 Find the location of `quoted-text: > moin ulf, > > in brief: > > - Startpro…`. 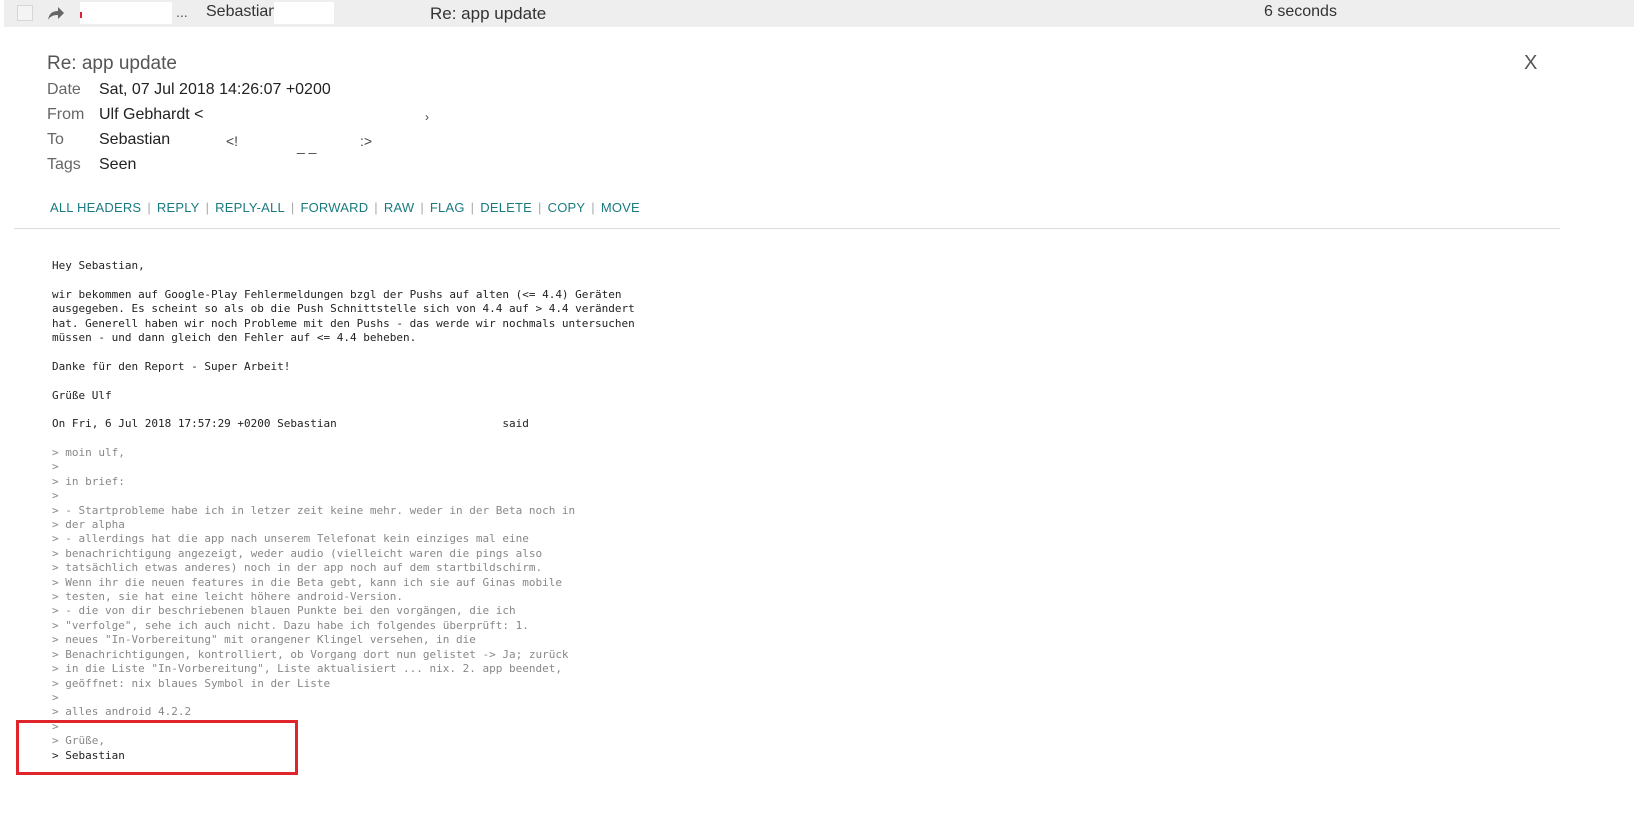

quoted-text: > moin ulf, > > in brief: > > - Startpro… is located at coordinates (313, 604).